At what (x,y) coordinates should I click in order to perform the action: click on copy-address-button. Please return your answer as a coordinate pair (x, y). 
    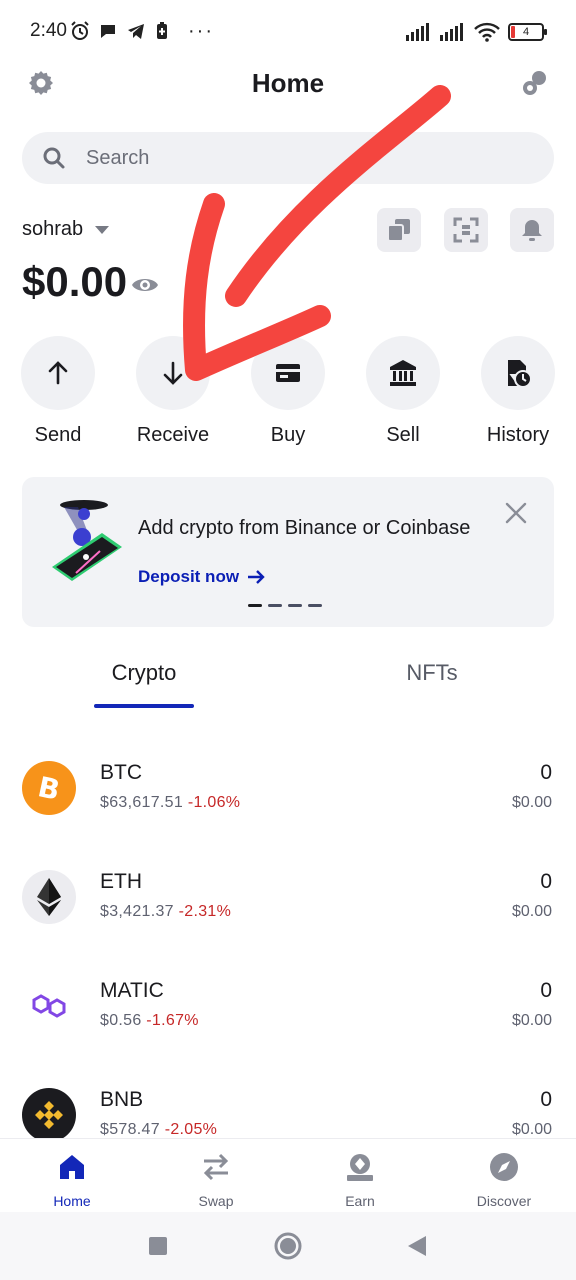
    Looking at the image, I should click on (399, 230).